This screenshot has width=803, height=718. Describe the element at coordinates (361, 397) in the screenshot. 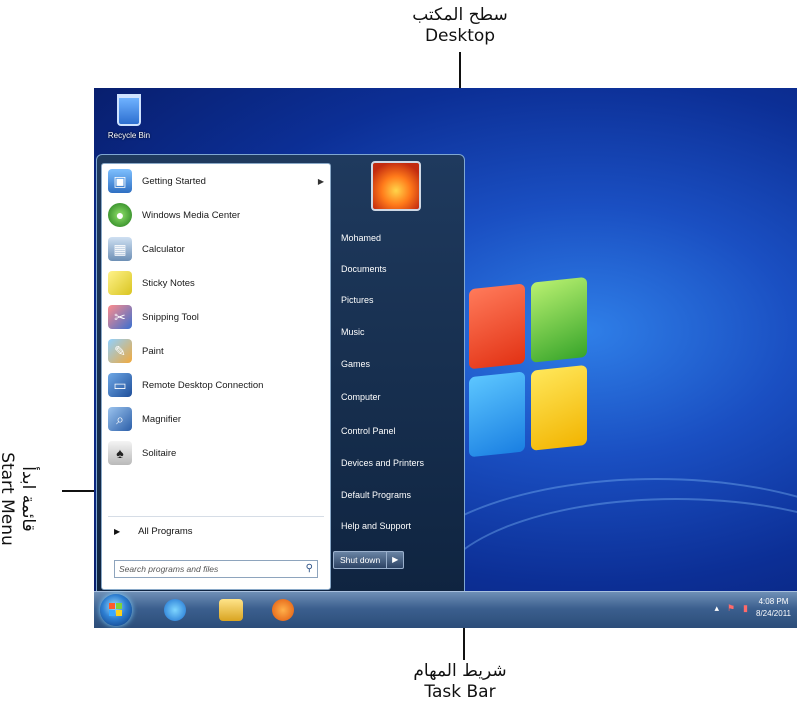

I see `link-computer: Computer` at that location.